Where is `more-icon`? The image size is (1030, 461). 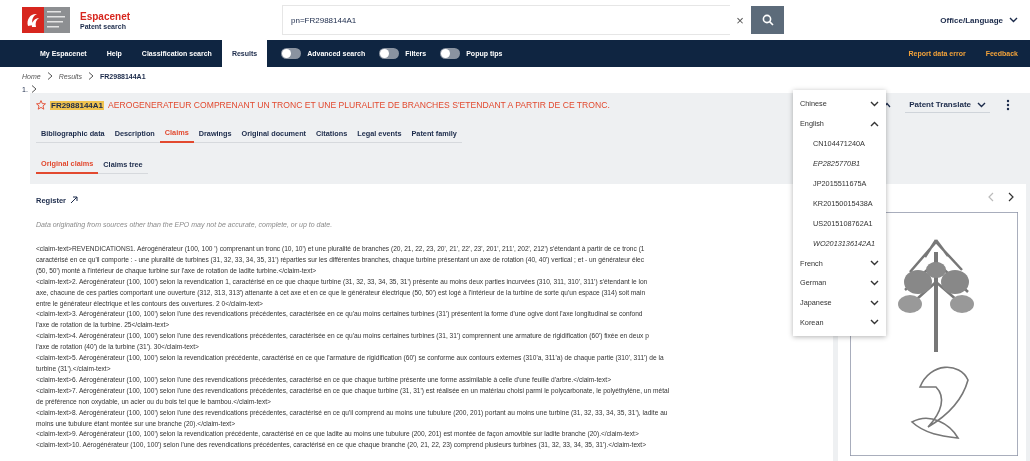 more-icon is located at coordinates (1008, 105).